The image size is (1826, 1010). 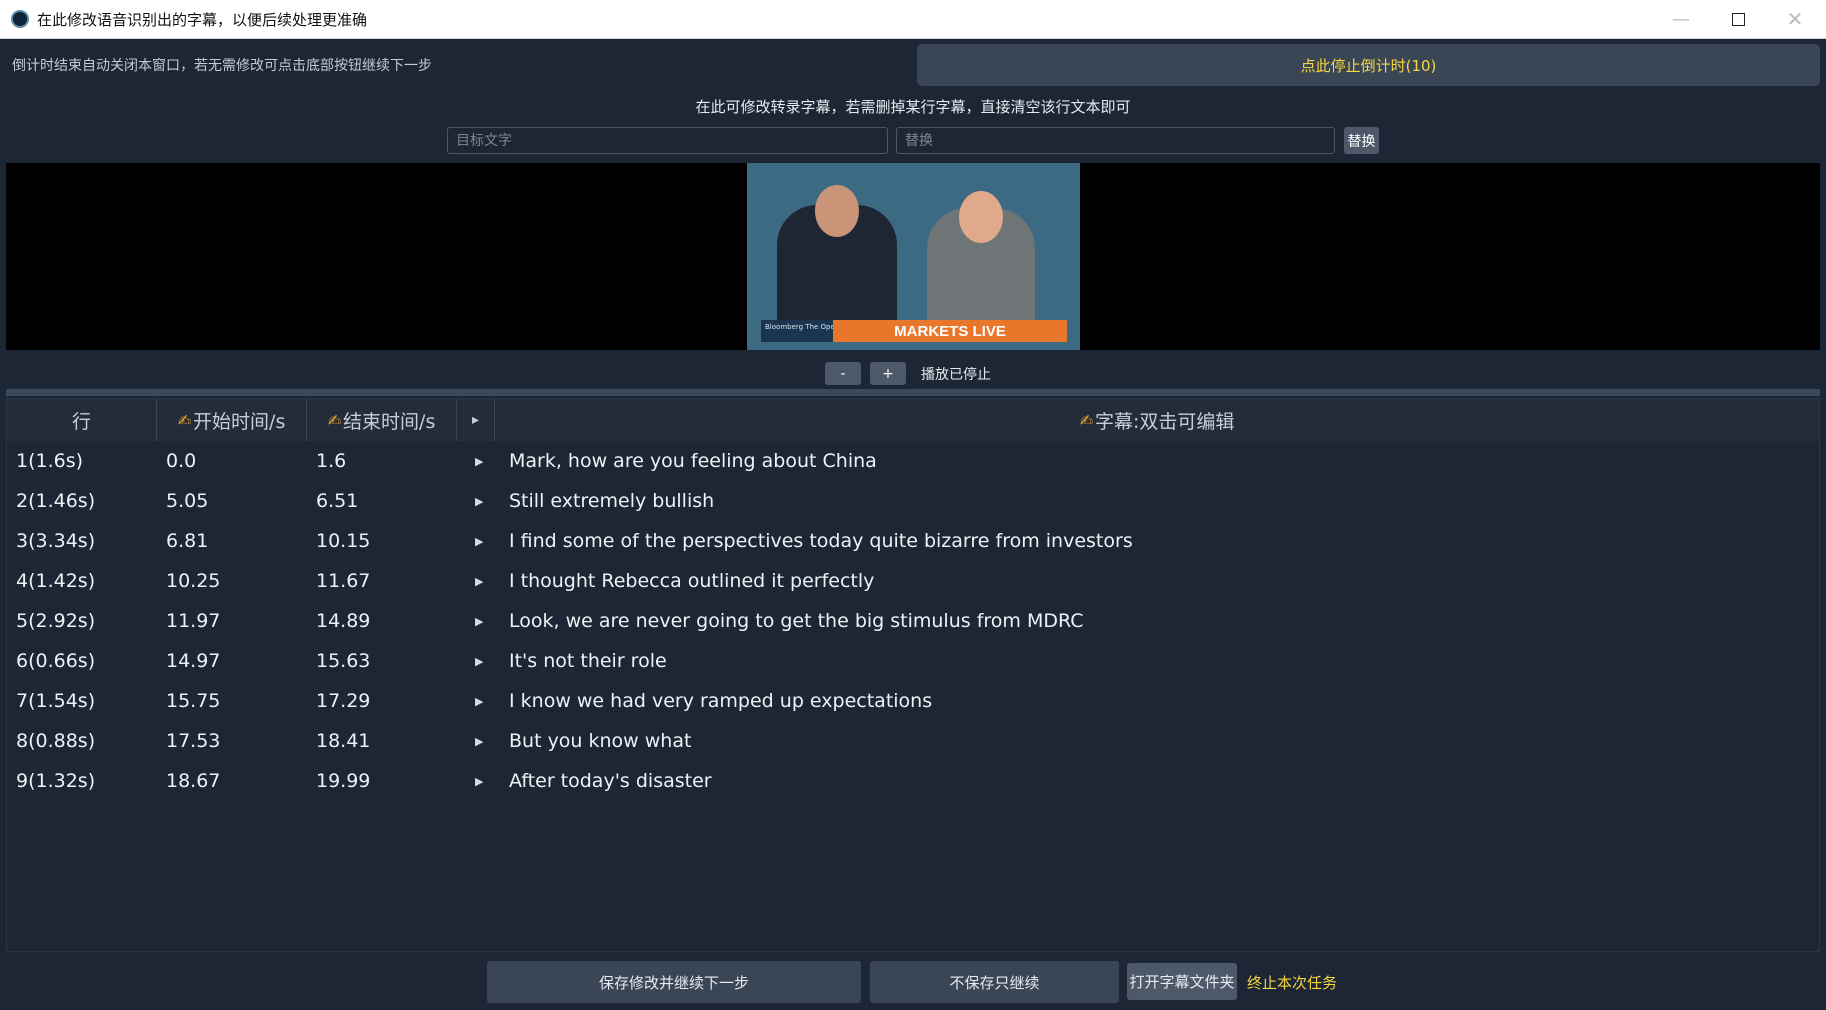 I want to click on window-title: 在此修改语音识别出的字幕，以便后续处理更准确, so click(x=202, y=19).